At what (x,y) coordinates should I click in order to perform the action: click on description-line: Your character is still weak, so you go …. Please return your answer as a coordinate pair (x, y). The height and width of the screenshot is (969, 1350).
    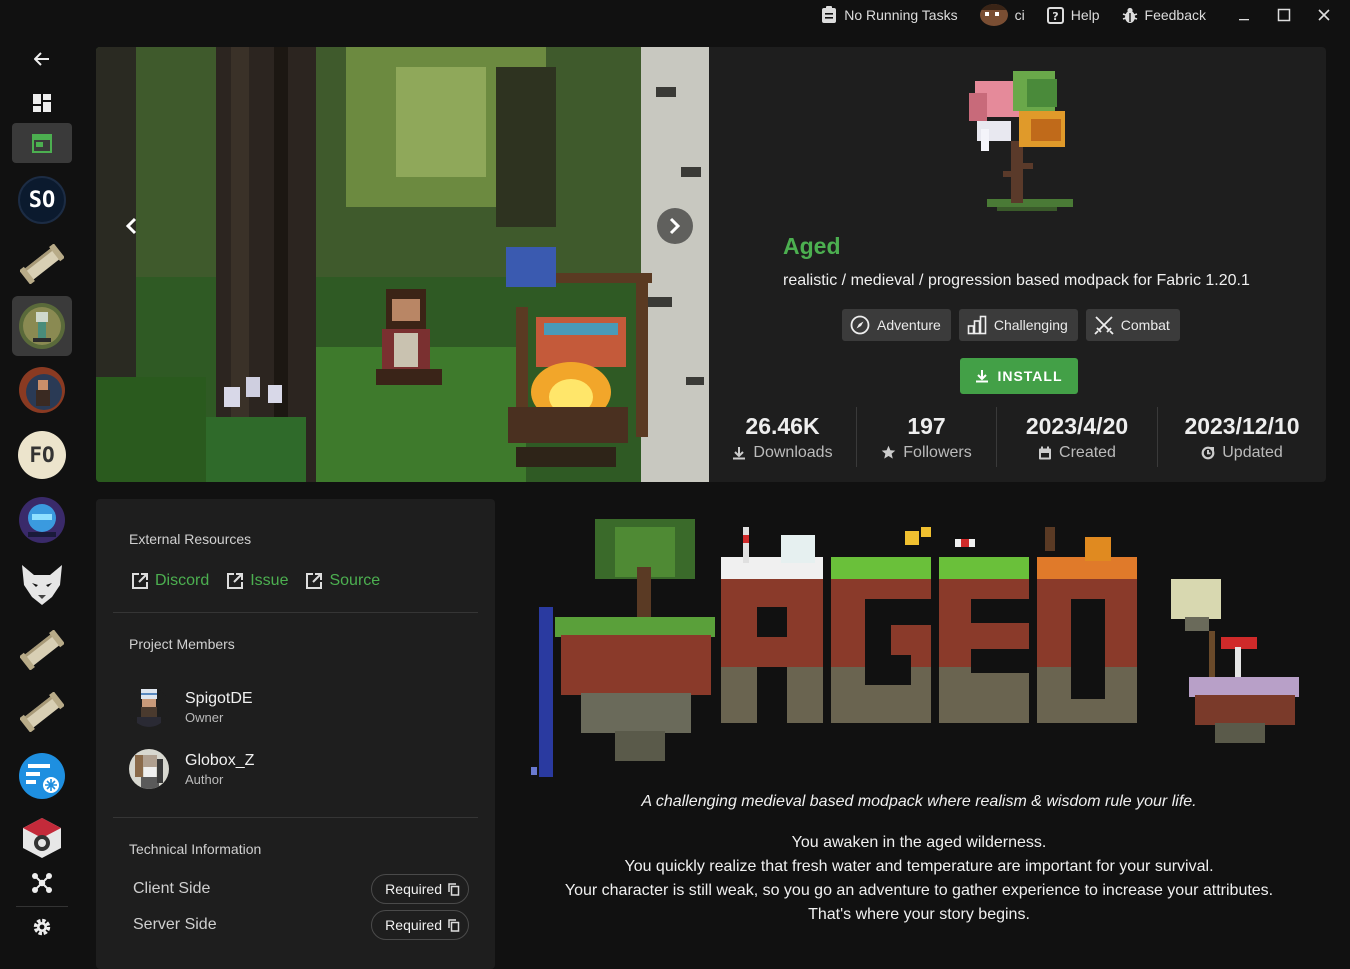
    Looking at the image, I should click on (919, 890).